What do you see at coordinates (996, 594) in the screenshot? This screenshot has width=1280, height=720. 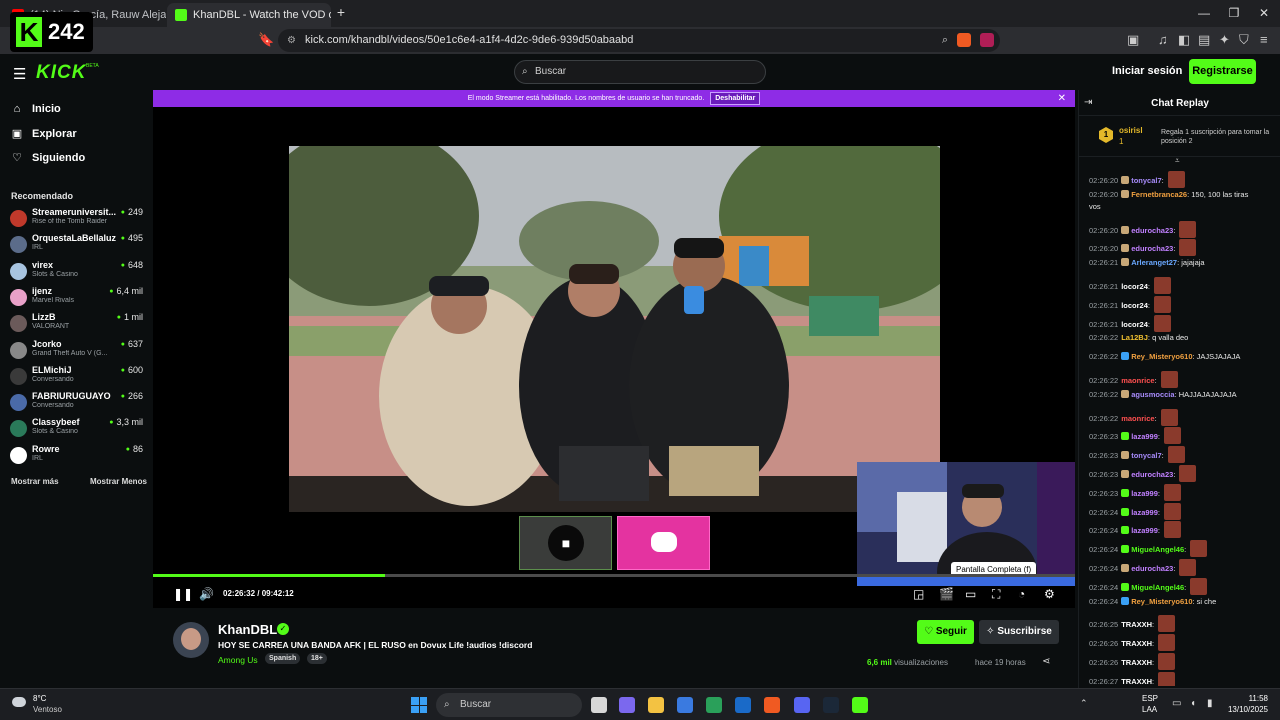 I see `fullscreen-icon: ⛶` at bounding box center [996, 594].